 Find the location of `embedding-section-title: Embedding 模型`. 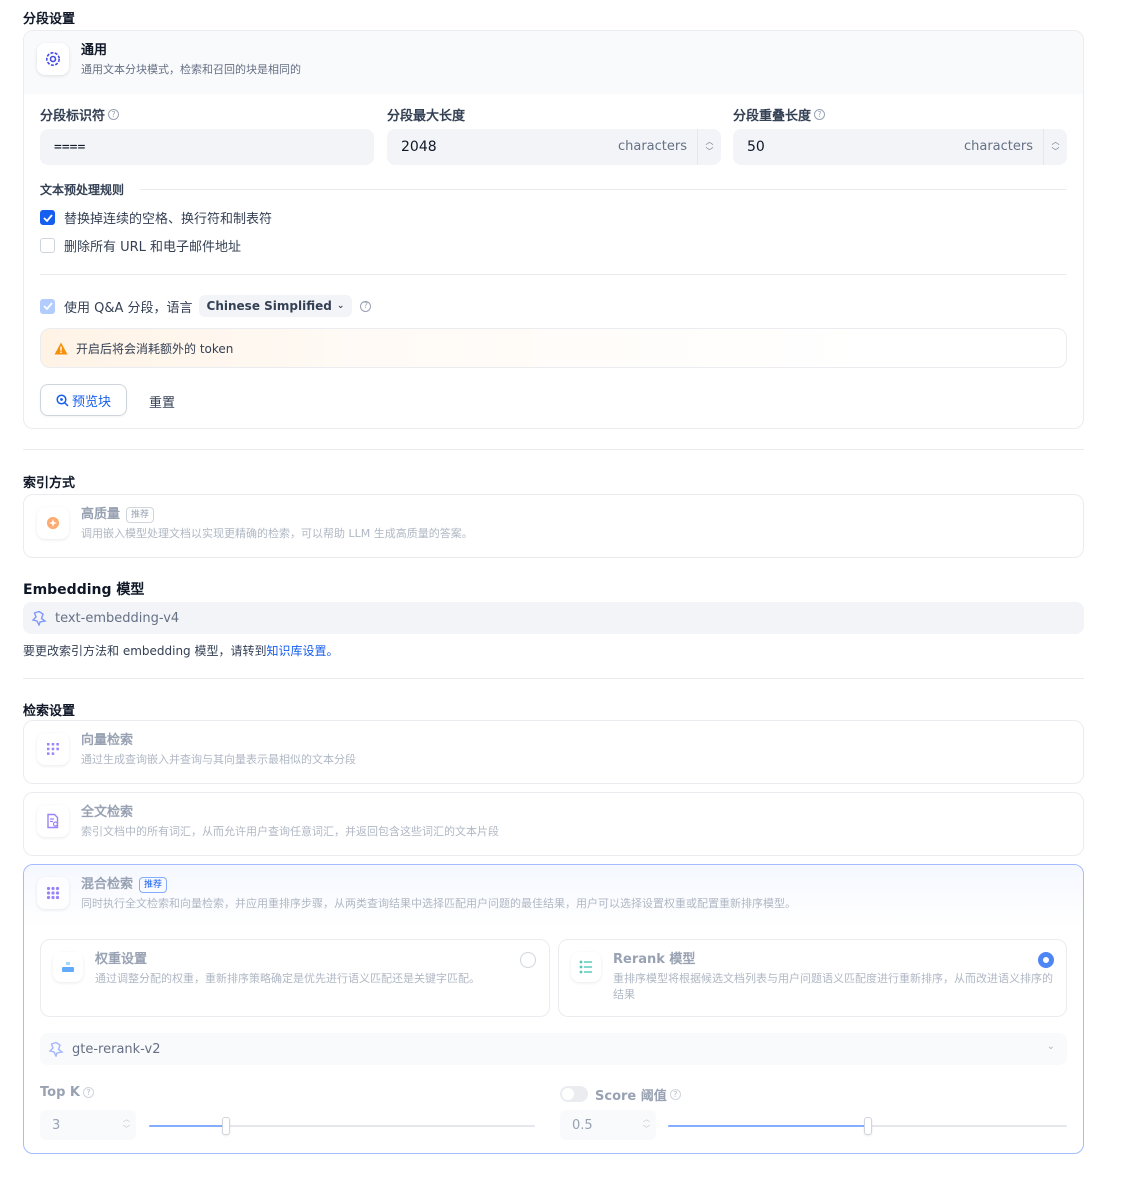

embedding-section-title: Embedding 模型 is located at coordinates (84, 590).